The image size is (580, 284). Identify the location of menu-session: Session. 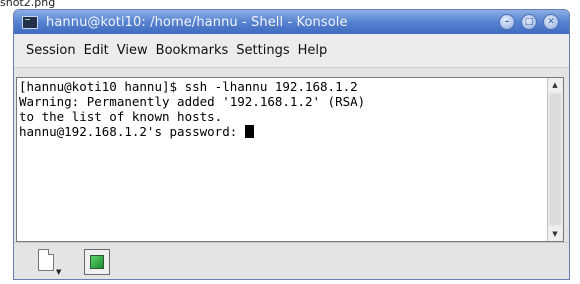
(51, 50).